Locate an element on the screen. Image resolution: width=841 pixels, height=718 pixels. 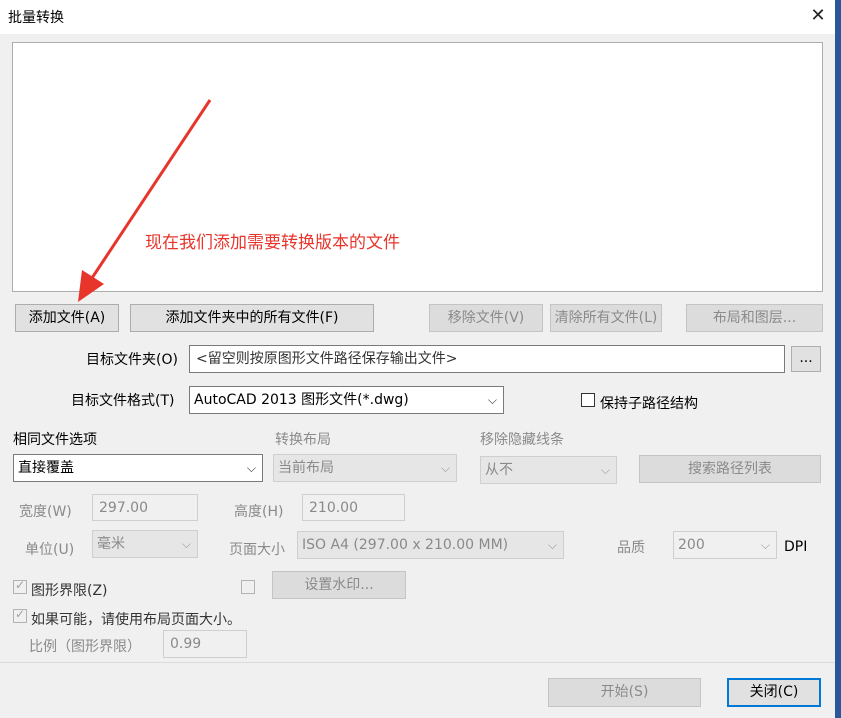
add-folder-files-button: 添加文件夹中的所有文件(F) is located at coordinates (252, 318).